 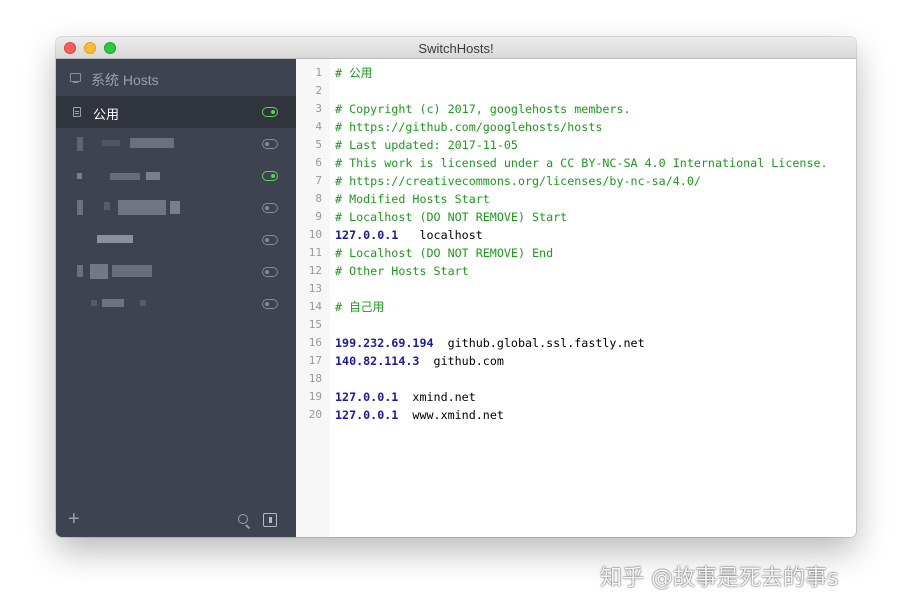 I want to click on line-number: 3, so click(x=318, y=108).